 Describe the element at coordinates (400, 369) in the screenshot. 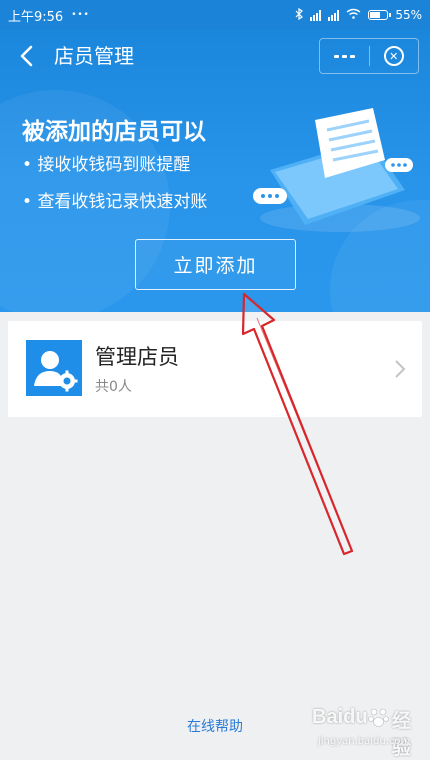

I see `chevron-right-icon` at that location.